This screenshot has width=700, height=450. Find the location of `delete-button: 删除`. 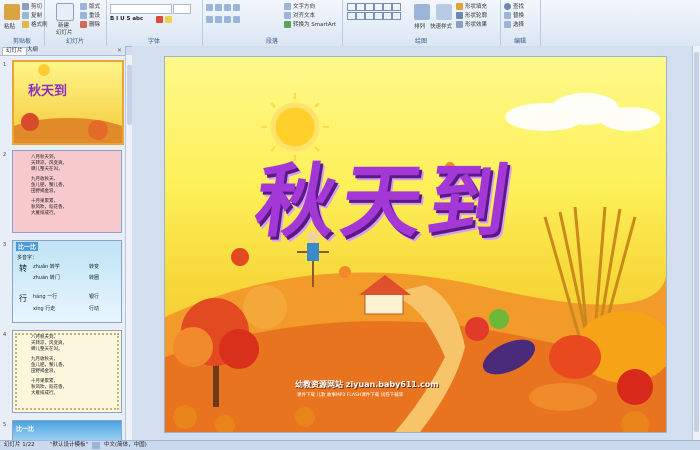

delete-button: 删除 is located at coordinates (90, 24).